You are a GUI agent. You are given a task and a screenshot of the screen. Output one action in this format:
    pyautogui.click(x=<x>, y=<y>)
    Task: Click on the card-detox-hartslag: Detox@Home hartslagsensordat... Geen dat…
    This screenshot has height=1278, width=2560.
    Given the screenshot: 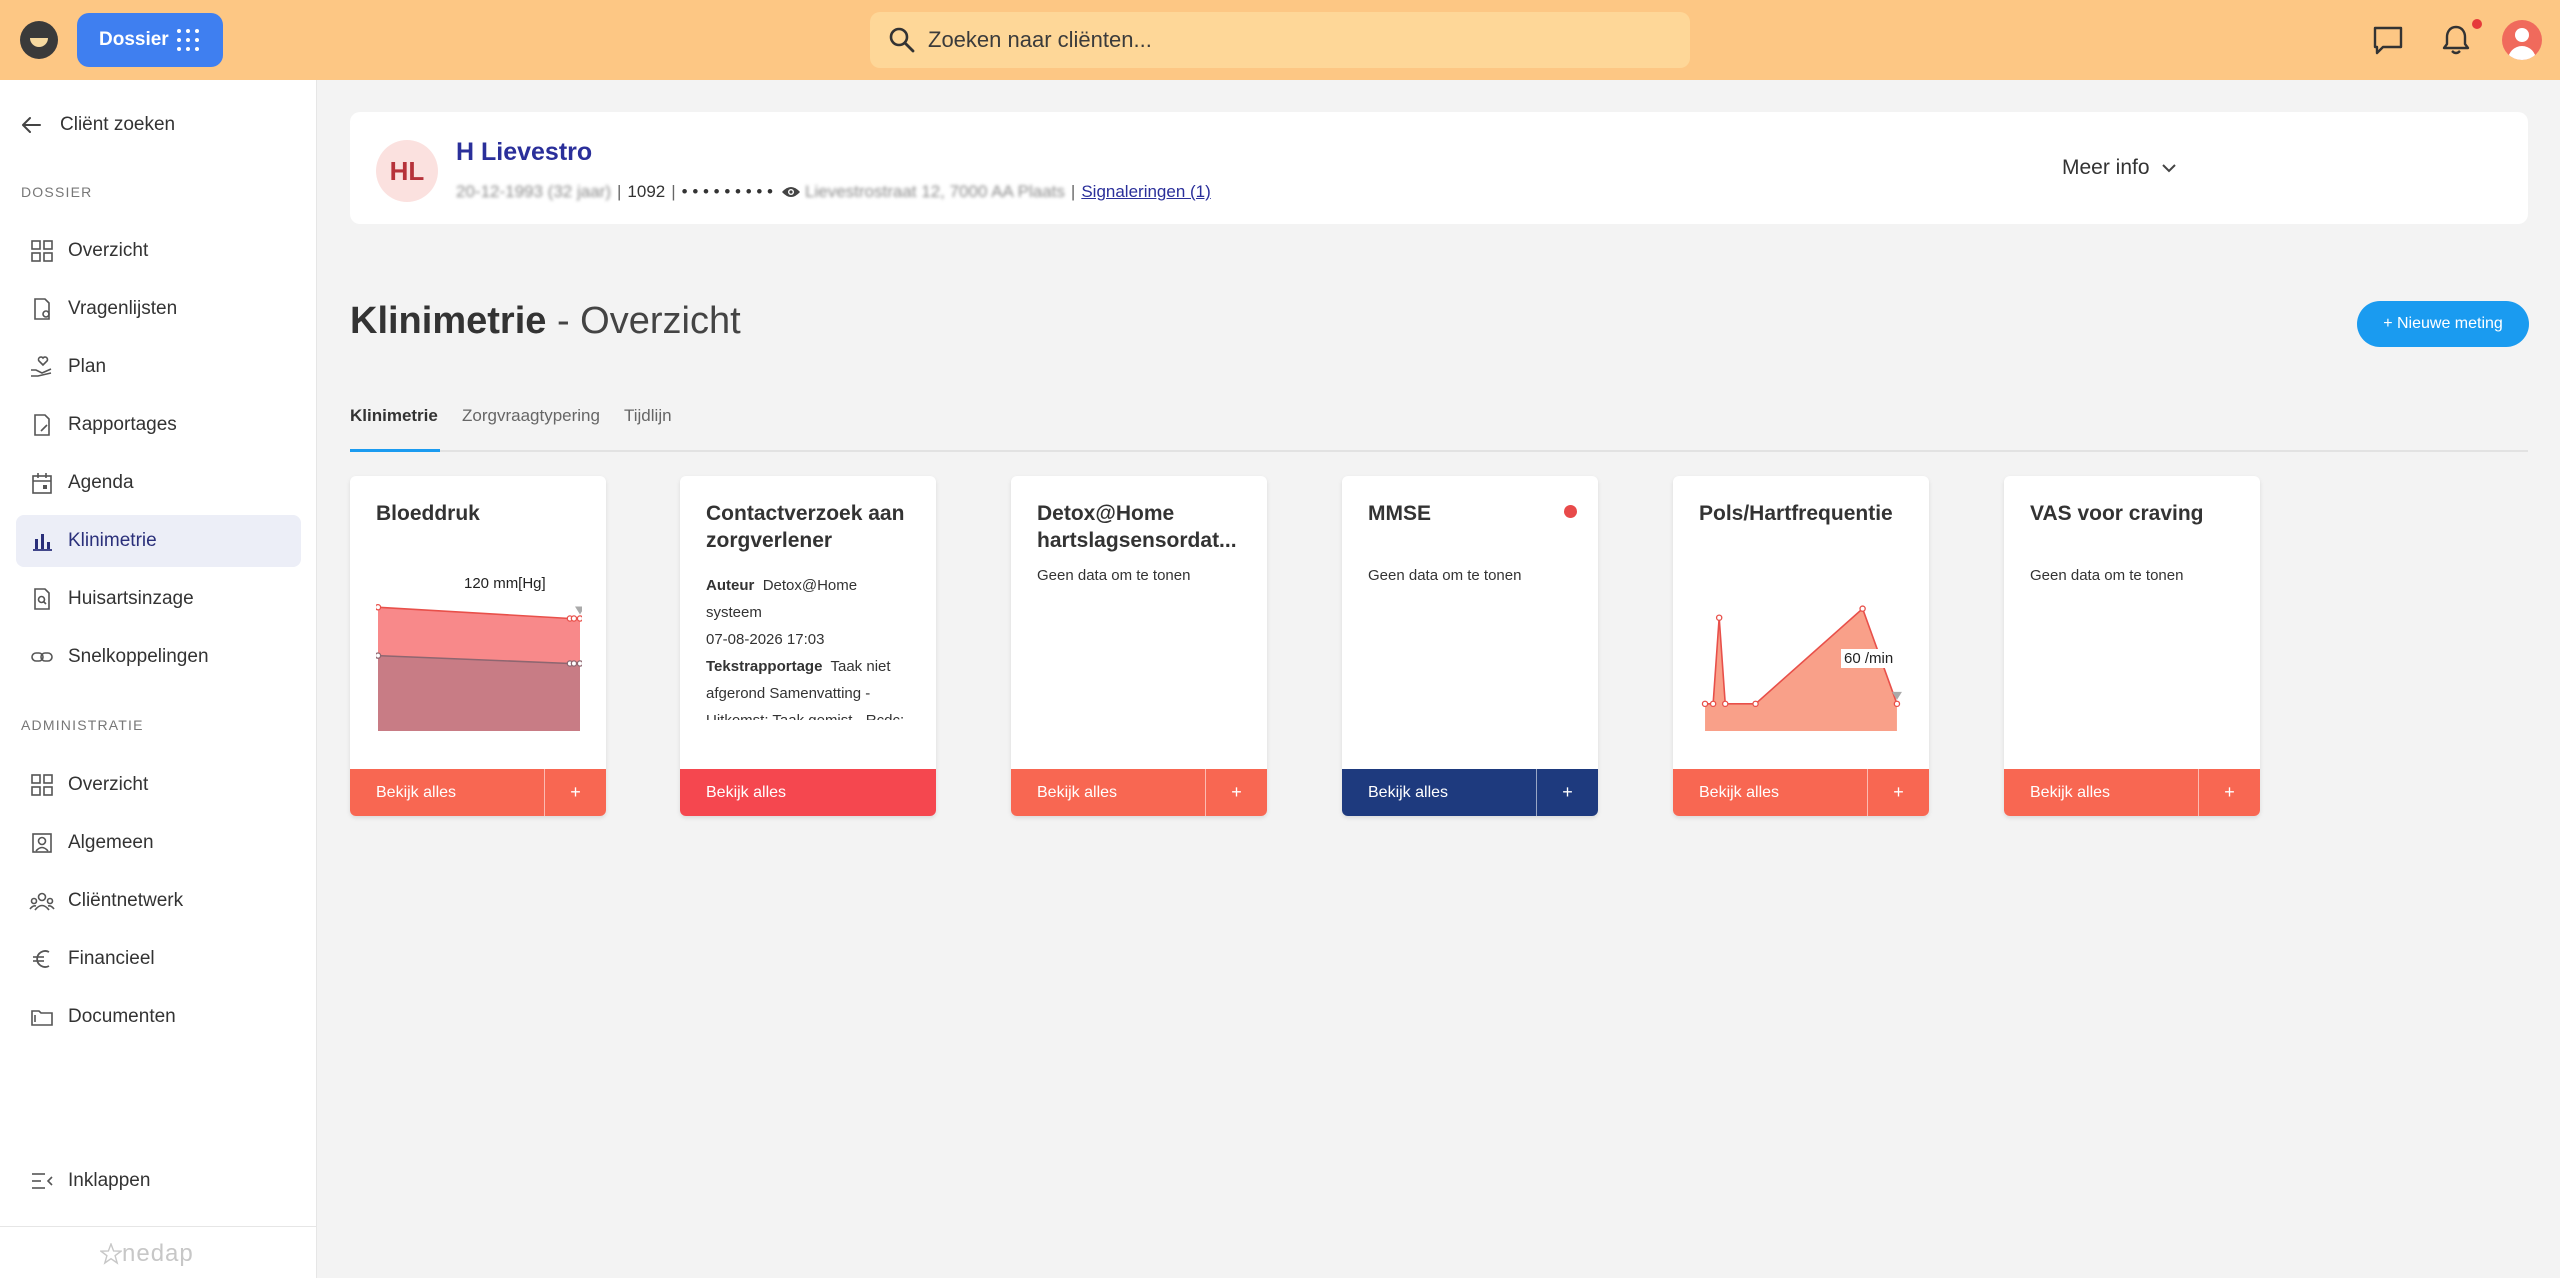 What is the action you would take?
    pyautogui.click(x=1139, y=646)
    